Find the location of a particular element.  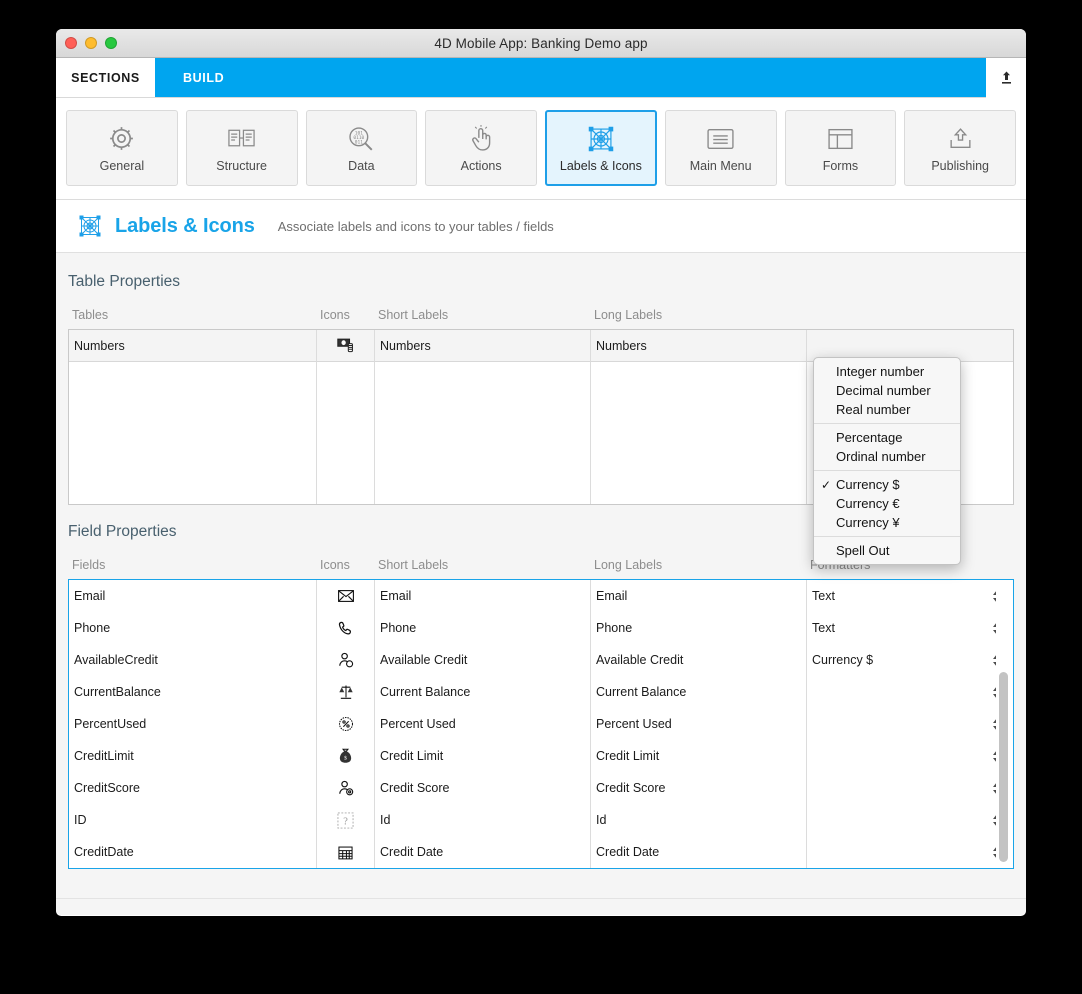

menu-item-percentage: Percentage is located at coordinates (887, 437).